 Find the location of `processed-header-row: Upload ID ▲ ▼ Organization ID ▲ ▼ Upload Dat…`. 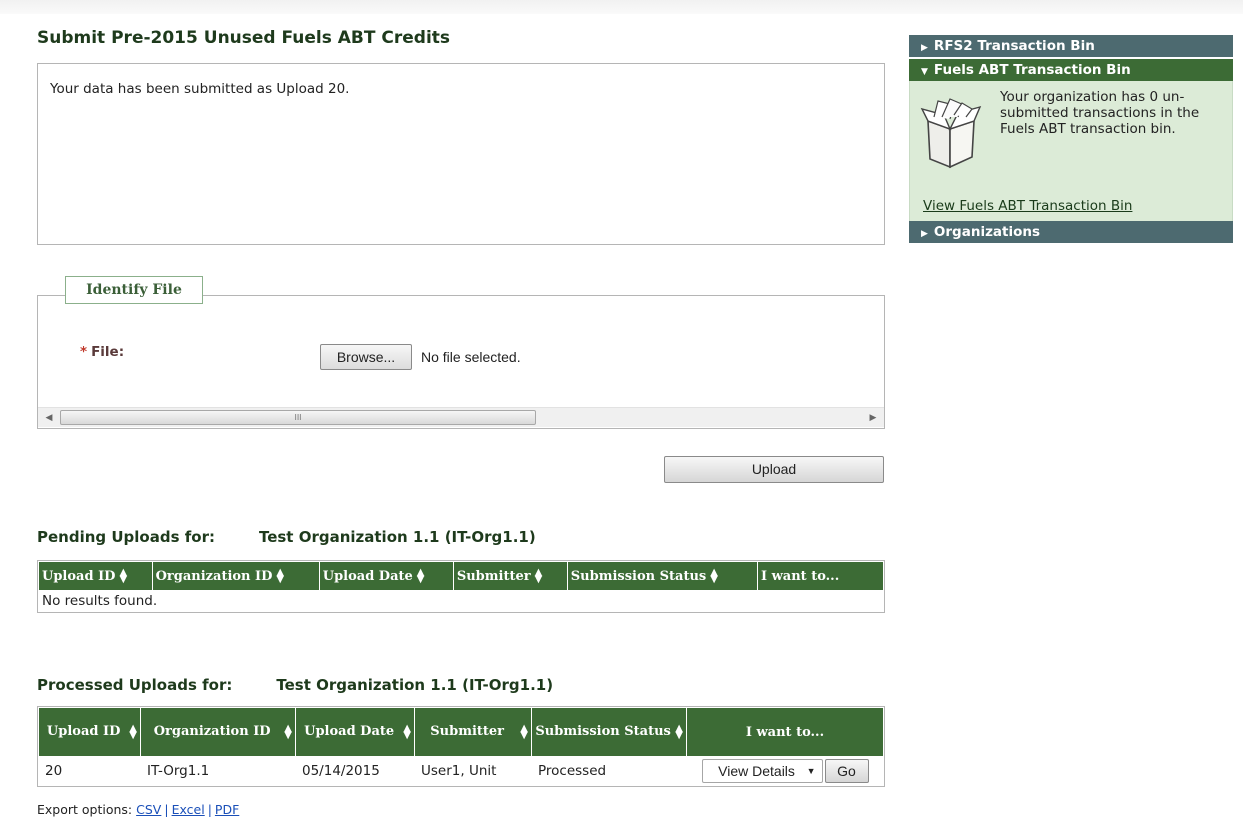

processed-header-row: Upload ID ▲ ▼ Organization ID ▲ ▼ Upload Dat… is located at coordinates (461, 732).